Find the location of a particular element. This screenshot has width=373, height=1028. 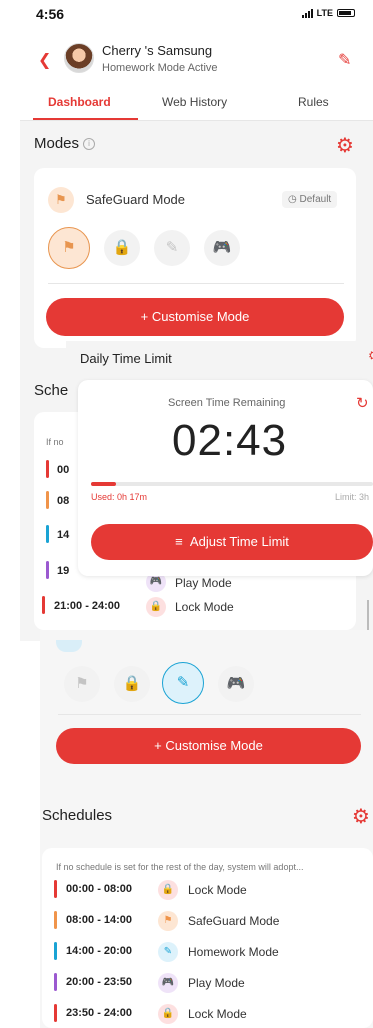

default-label: Default is located at coordinates (315, 199).